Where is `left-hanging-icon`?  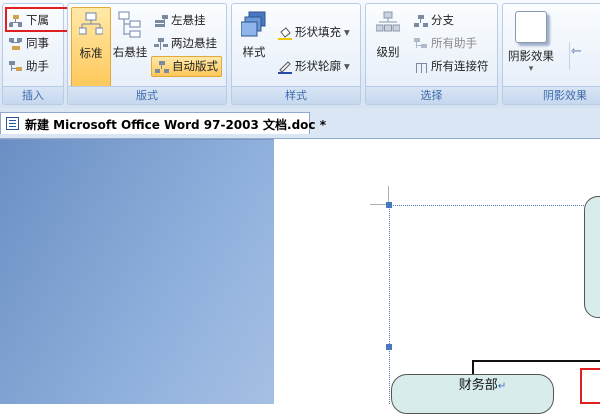 left-hanging-icon is located at coordinates (161, 20).